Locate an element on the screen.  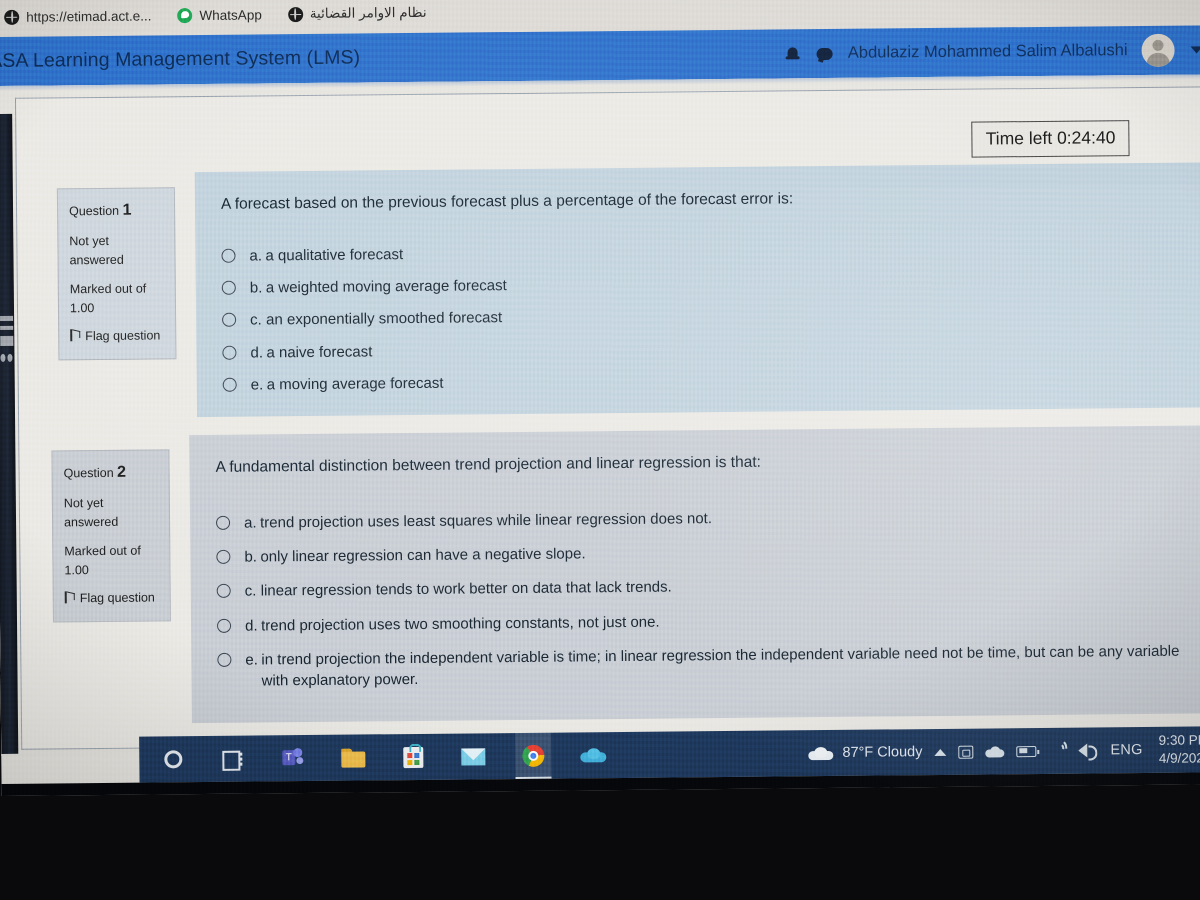
taskbar-teams is located at coordinates (293, 758).